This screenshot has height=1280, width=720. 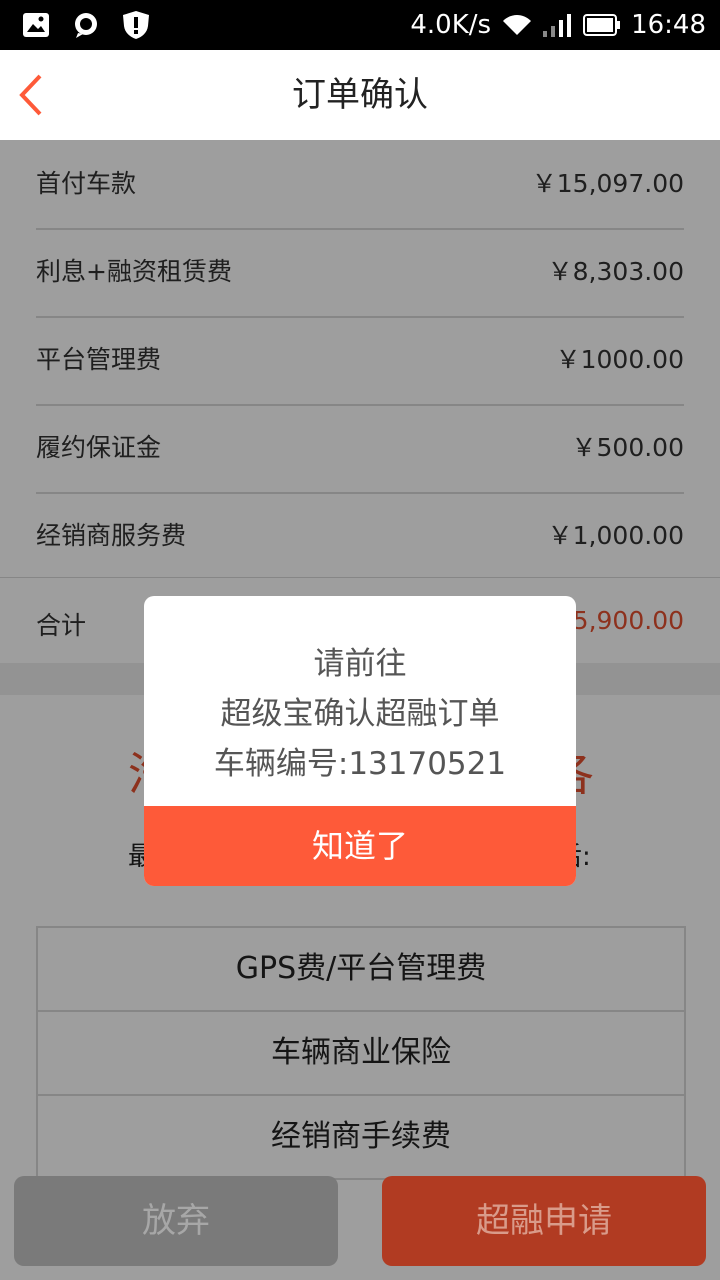 What do you see at coordinates (360, 714) in the screenshot?
I see `dialog-line-2: 超级宝确认超融订单` at bounding box center [360, 714].